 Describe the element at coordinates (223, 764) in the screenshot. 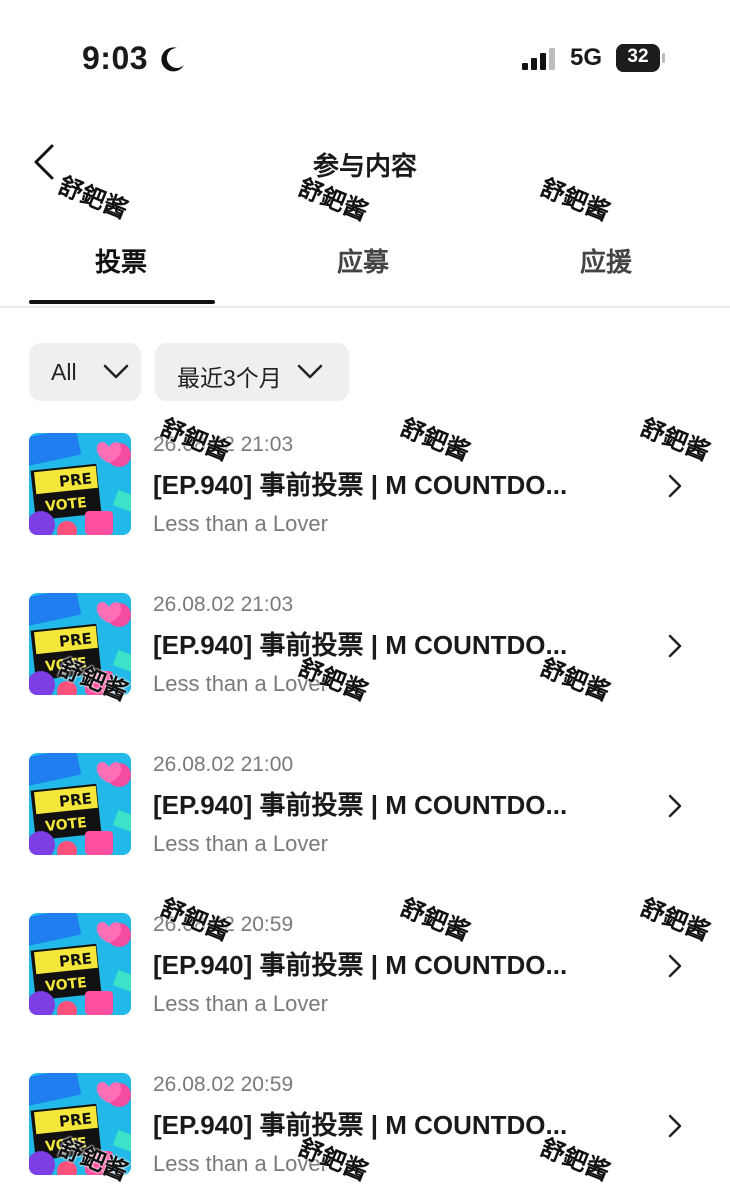

I see `item-date: 26.08.02 21:00` at that location.